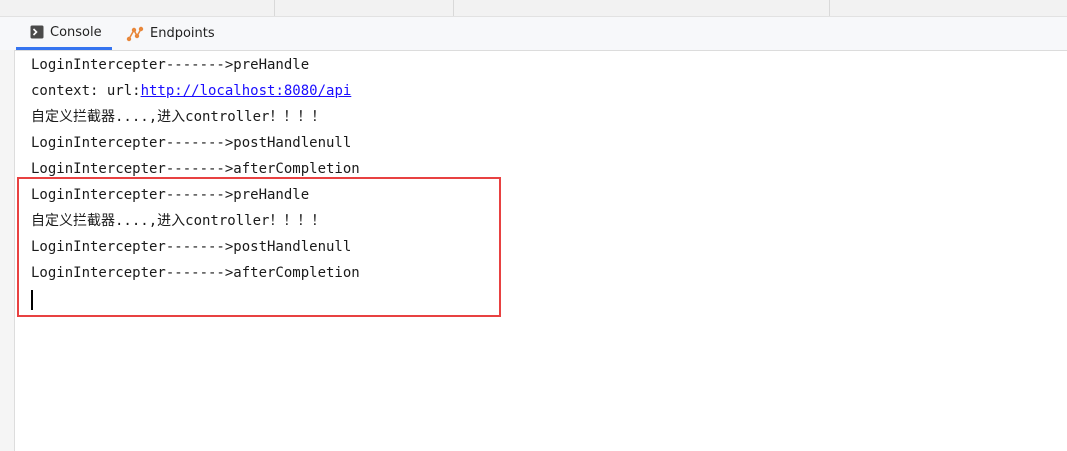 The width and height of the screenshot is (1067, 451). I want to click on url-link: http://localhost:8080/api, so click(246, 91).